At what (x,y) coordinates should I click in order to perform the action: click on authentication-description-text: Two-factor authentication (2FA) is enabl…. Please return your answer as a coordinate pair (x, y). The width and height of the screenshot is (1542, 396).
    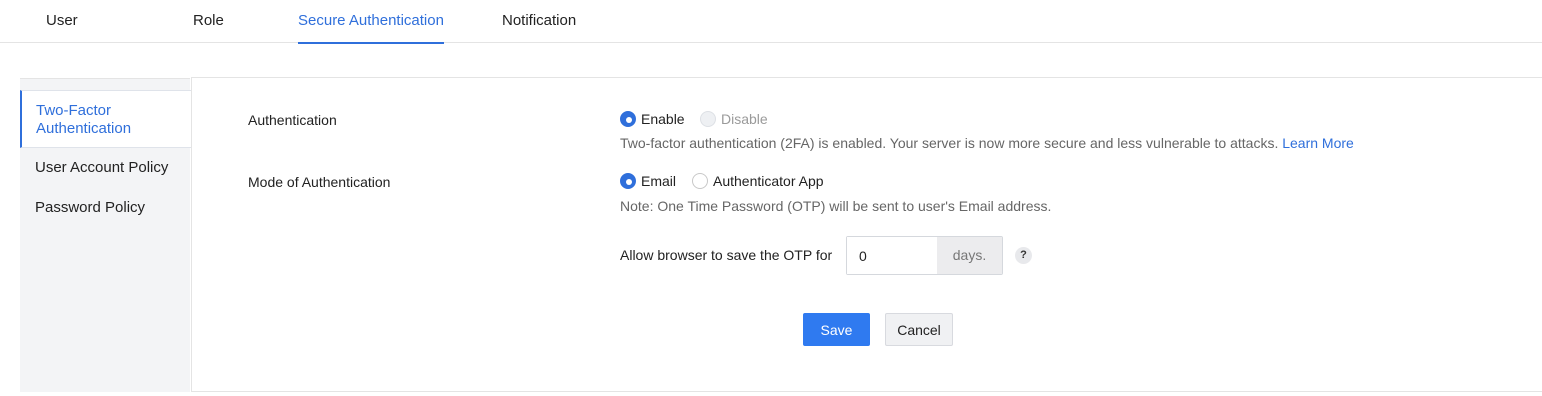
    Looking at the image, I should click on (949, 143).